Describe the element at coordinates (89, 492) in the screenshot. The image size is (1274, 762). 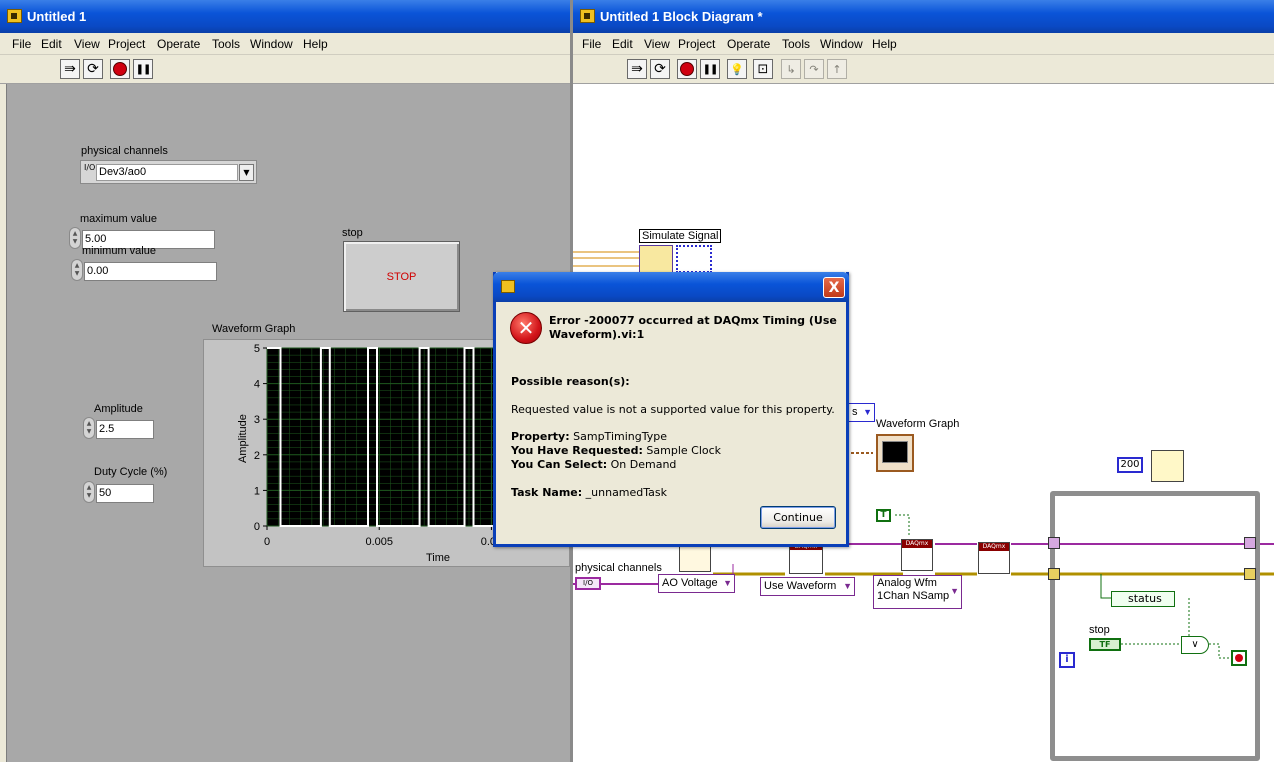
I see `duty-cycle-increment-icon: ▲ ▼` at that location.